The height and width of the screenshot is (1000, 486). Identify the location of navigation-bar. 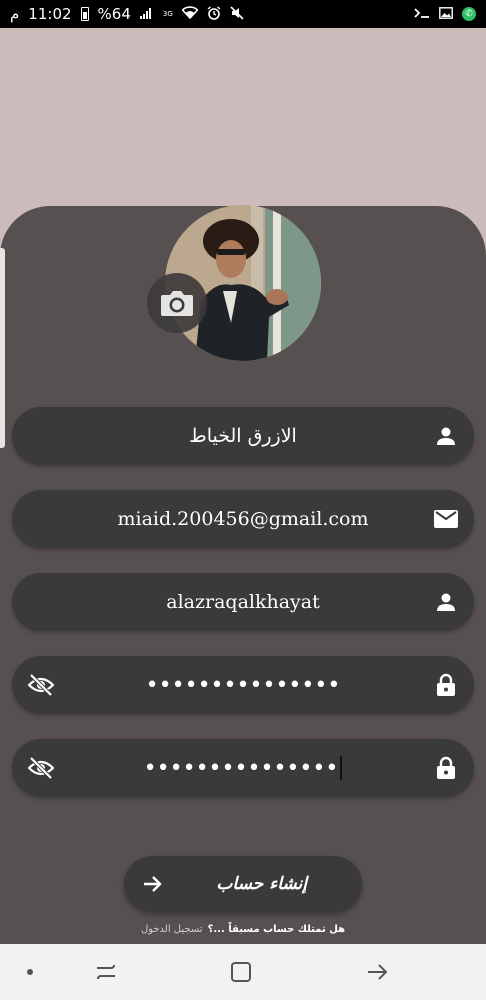
(243, 972).